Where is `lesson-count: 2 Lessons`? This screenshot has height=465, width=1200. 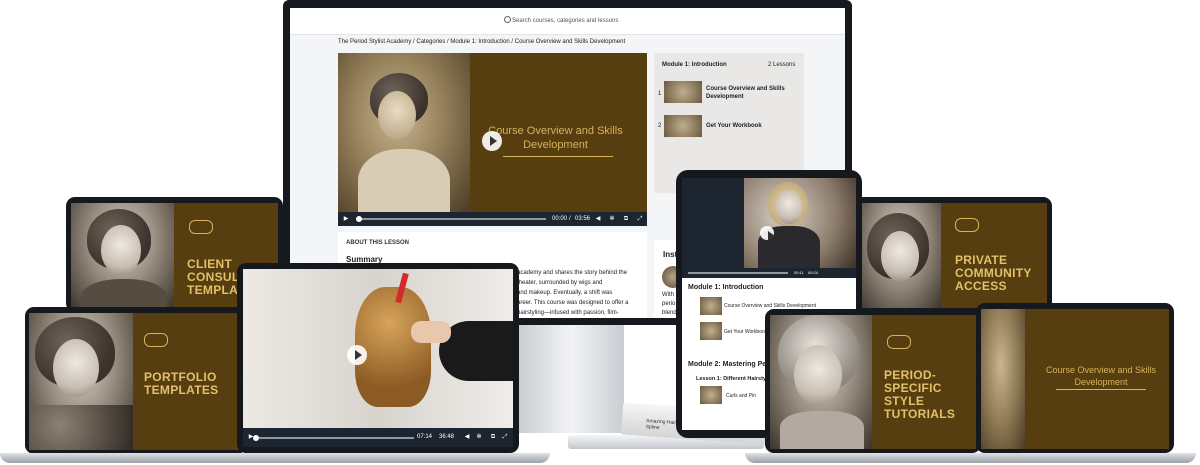
lesson-count: 2 Lessons is located at coordinates (782, 65).